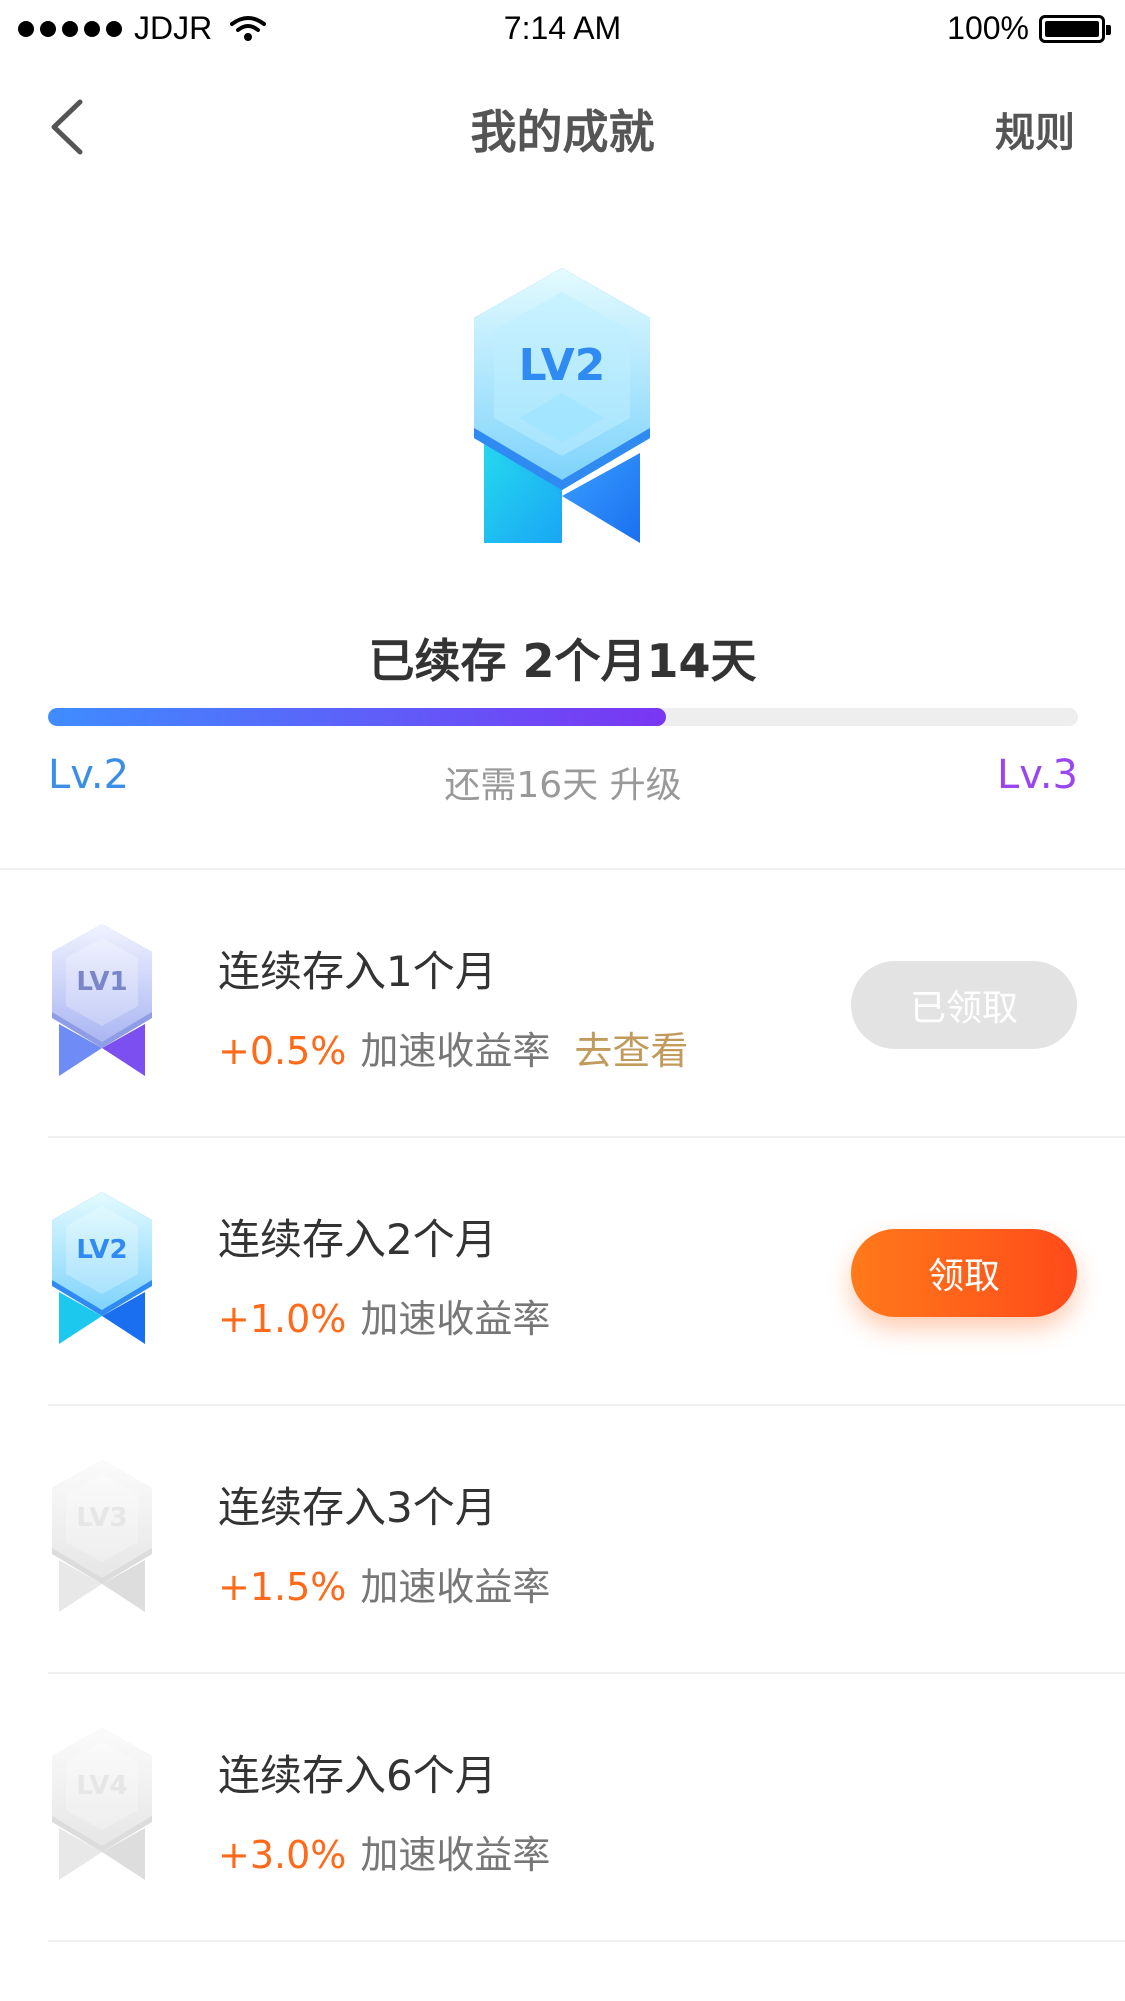  What do you see at coordinates (562, 661) in the screenshot?
I see `streak-text: 已续存 2个月14天` at bounding box center [562, 661].